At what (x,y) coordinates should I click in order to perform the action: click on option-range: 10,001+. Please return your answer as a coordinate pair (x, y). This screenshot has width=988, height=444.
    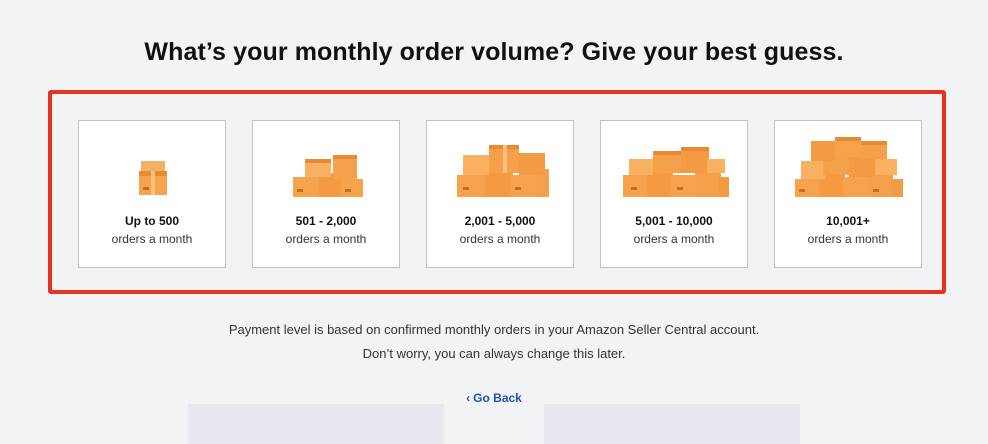
    Looking at the image, I should click on (848, 221).